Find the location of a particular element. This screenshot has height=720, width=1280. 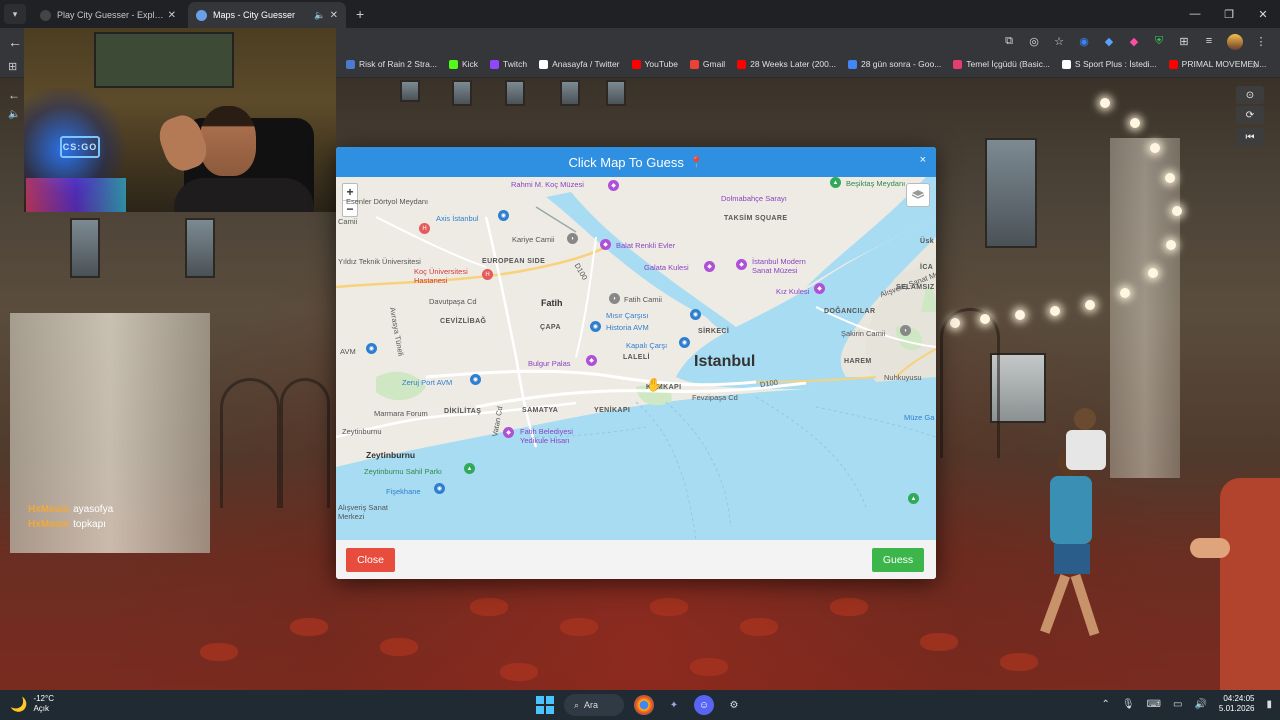

star-icon: ☆ is located at coordinates (1059, 41).